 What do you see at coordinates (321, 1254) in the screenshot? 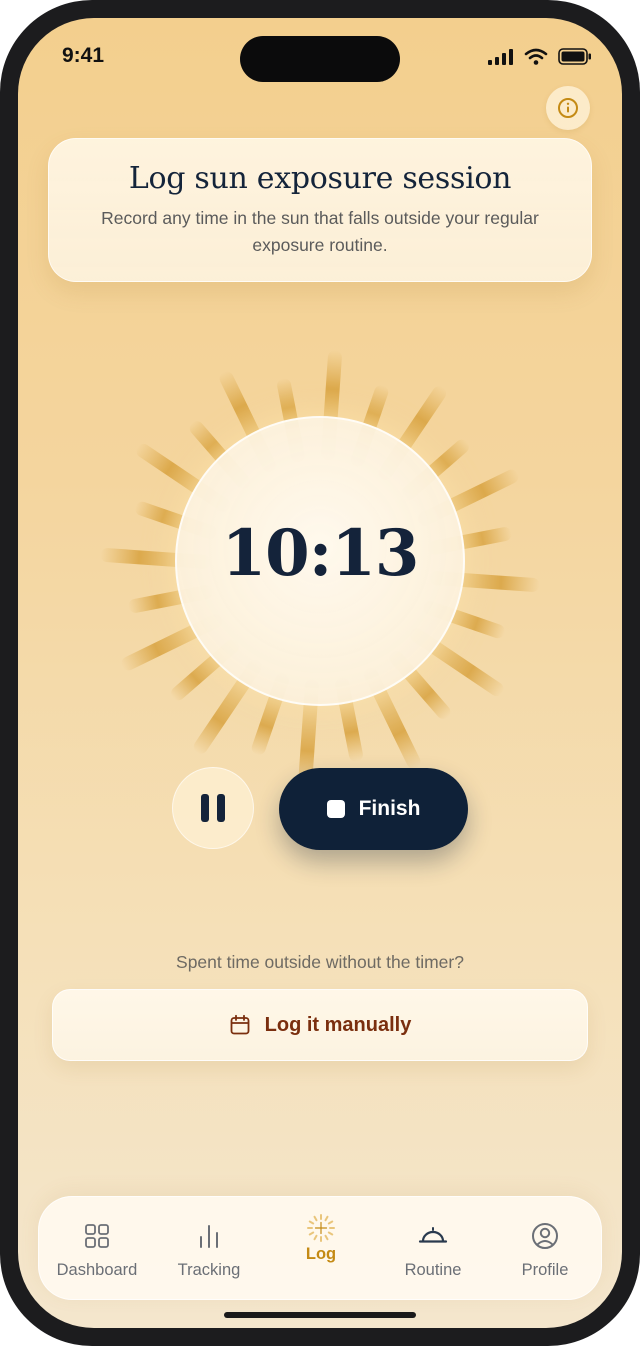
I see `tab-label-log: Log` at bounding box center [321, 1254].